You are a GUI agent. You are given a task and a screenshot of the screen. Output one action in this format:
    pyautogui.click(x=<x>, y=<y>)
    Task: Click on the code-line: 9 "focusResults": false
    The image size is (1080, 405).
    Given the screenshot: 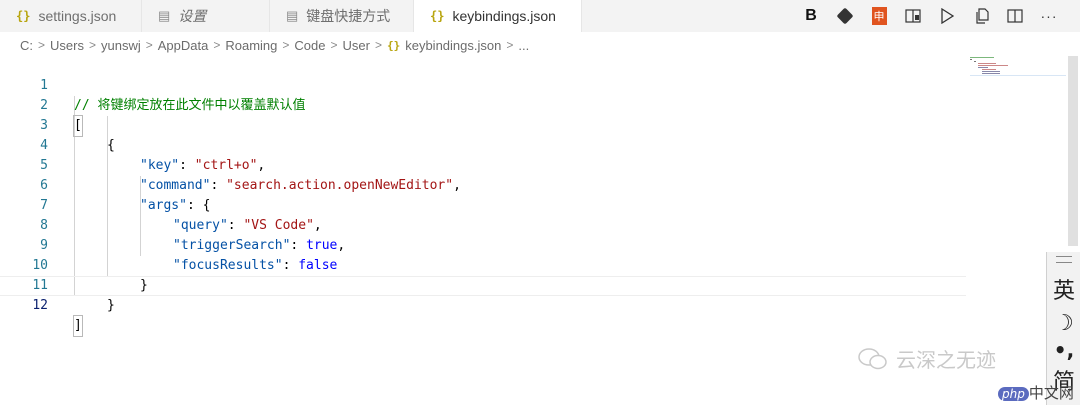 What is the action you would take?
    pyautogui.click(x=483, y=244)
    